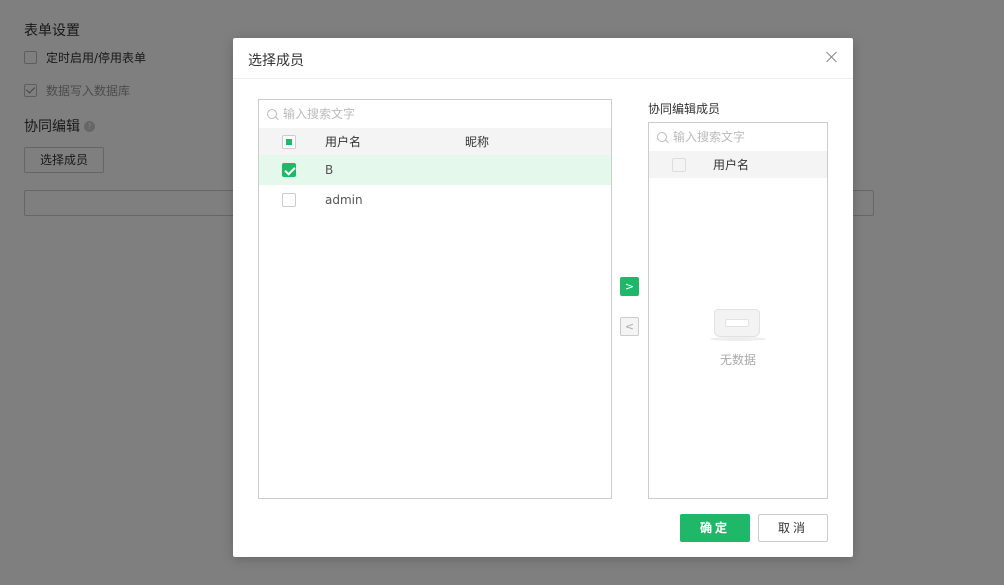  I want to click on table-header: 用户名, so click(738, 164).